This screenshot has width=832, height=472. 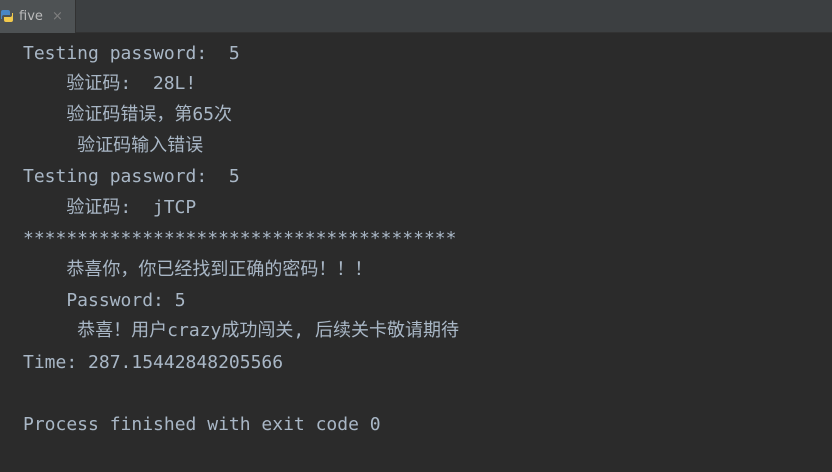 I want to click on console-line: 验证码输入错误, so click(x=113, y=145).